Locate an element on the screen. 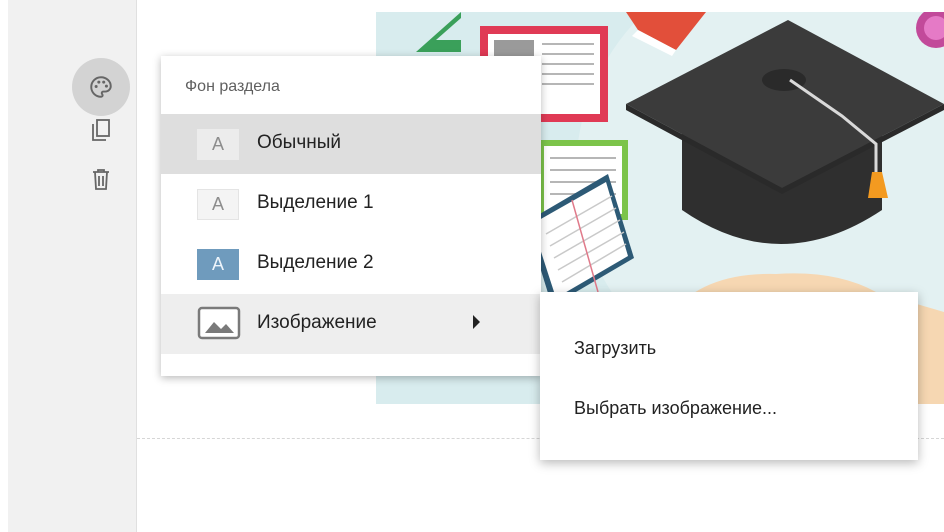 This screenshot has width=944, height=532. swatch-highlight-1: A is located at coordinates (218, 204).